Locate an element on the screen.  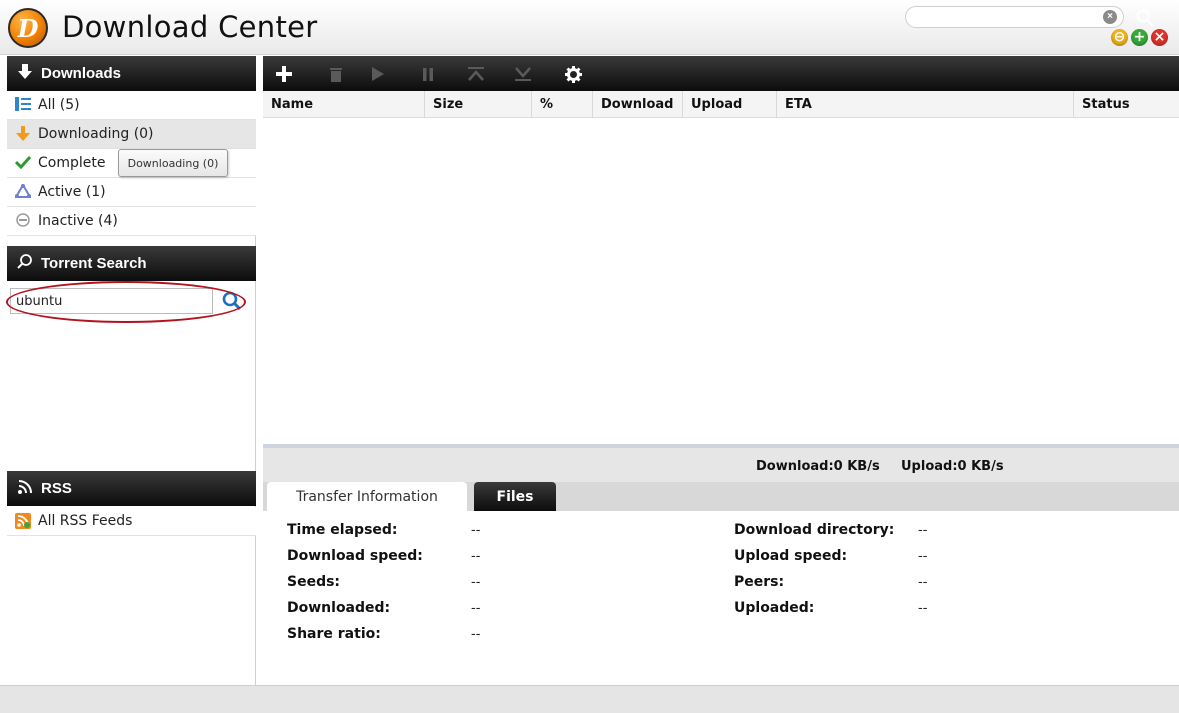
column-download: Download is located at coordinates (638, 104).